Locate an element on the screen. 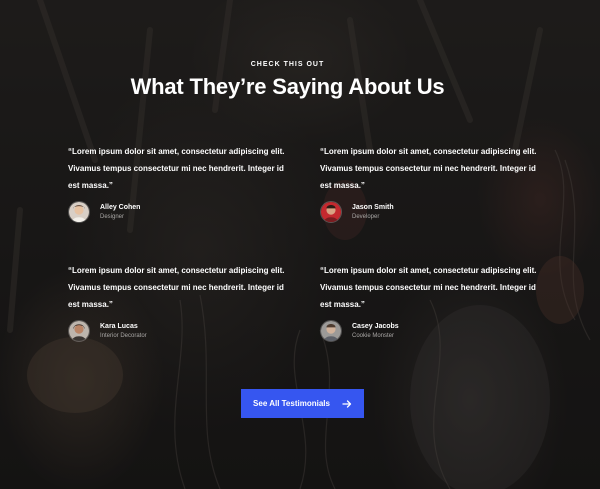  see-all-testimonials-button: See All Testimonials is located at coordinates (302, 403).